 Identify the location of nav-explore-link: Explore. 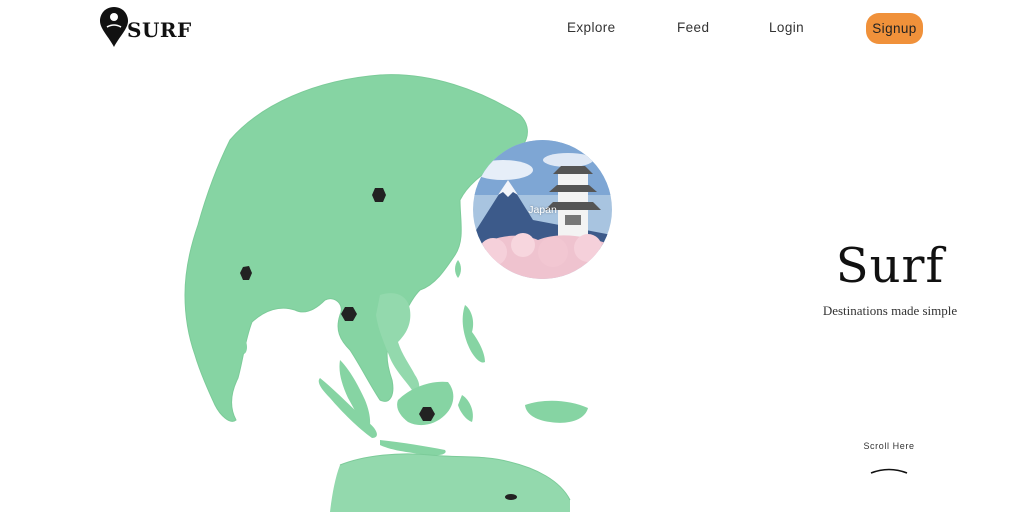
(591, 27).